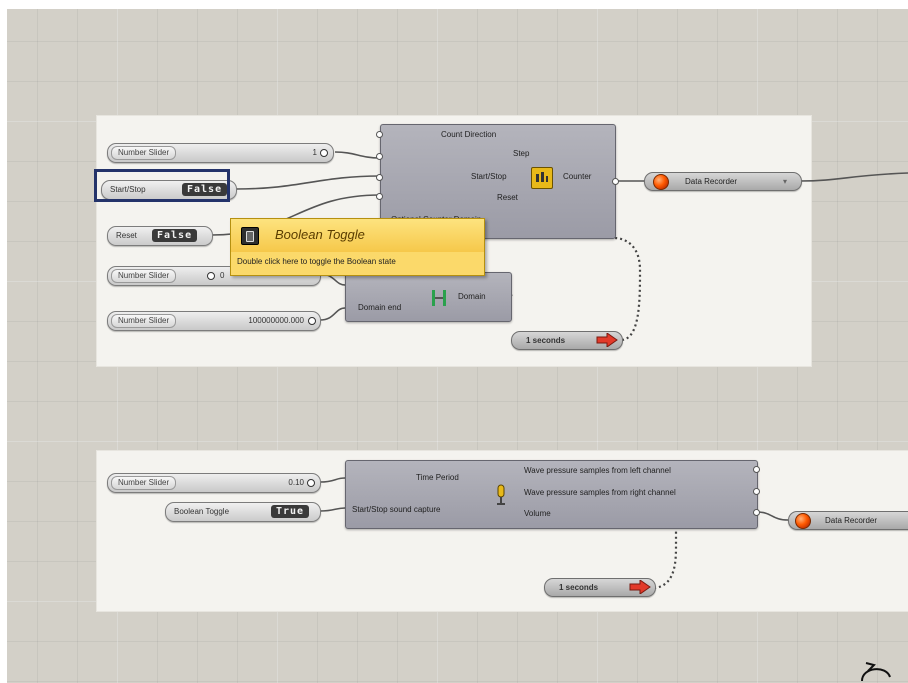 The image size is (908, 683). I want to click on input-start-stop: Start/Stop, so click(489, 176).